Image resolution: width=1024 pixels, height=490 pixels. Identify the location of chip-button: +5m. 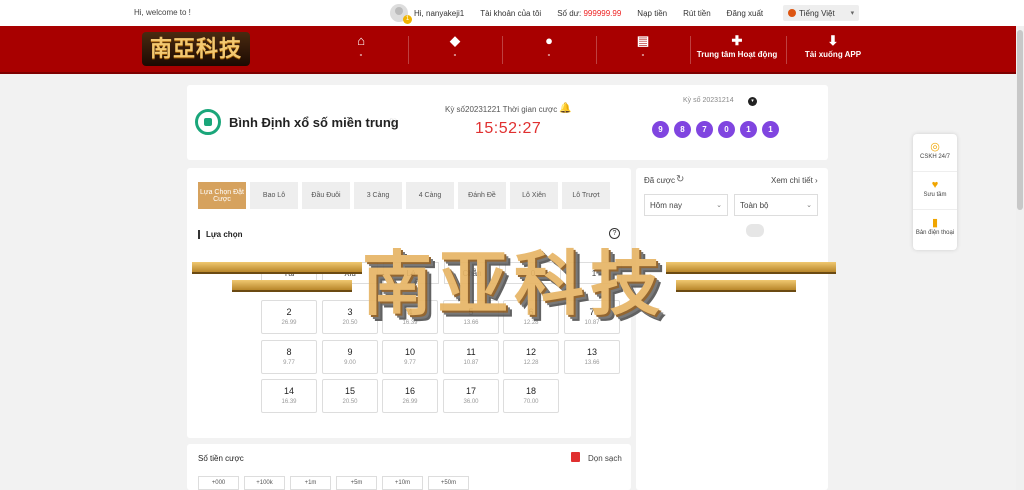
(356, 483).